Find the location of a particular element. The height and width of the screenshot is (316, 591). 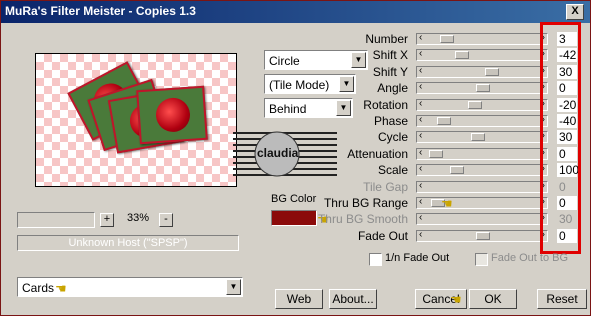

zoom-in-button: + is located at coordinates (107, 220).